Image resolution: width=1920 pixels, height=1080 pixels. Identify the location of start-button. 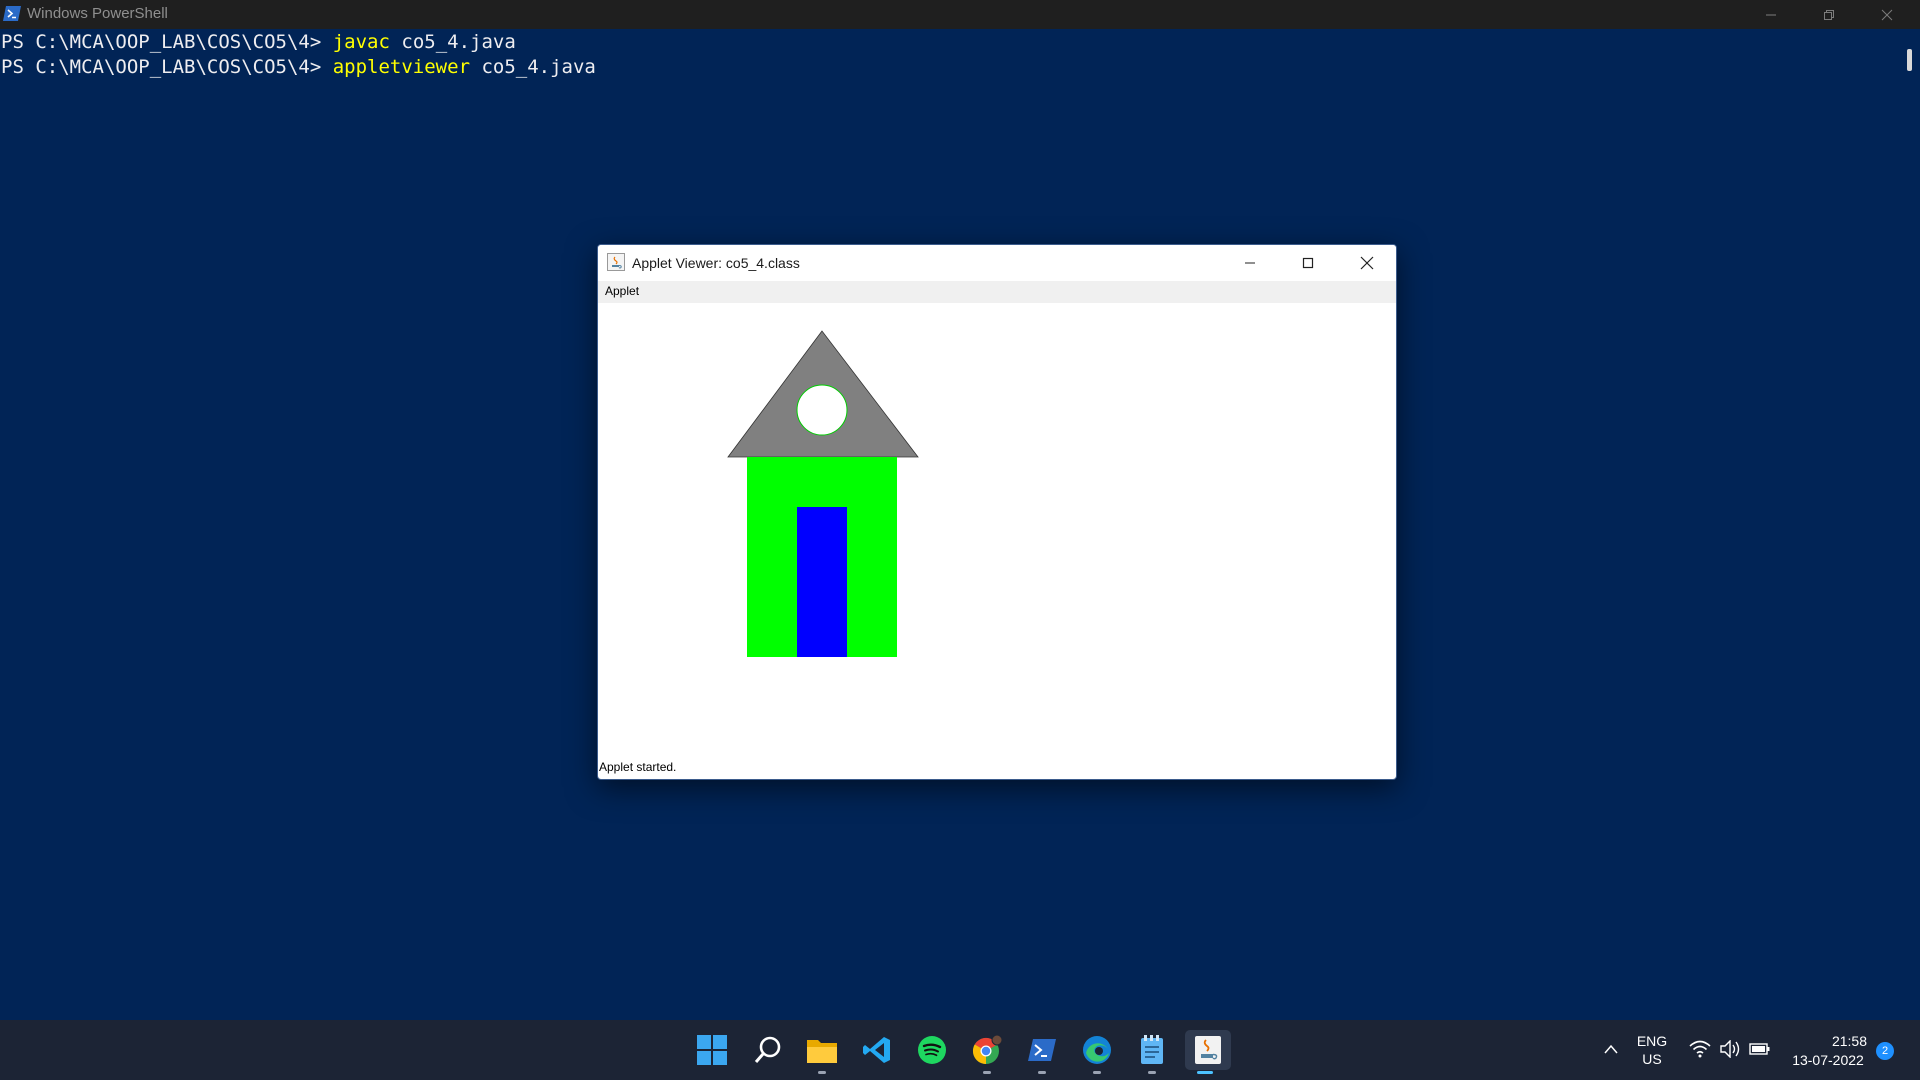
(712, 1050).